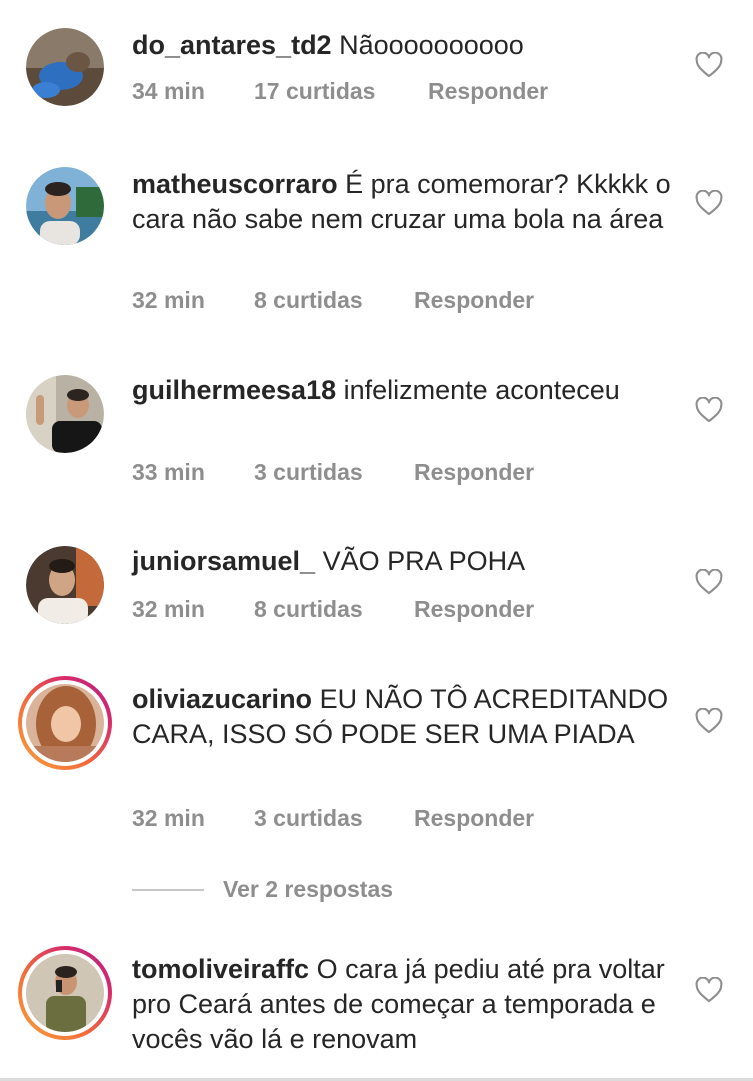  I want to click on comment-body: juniorsamuel_ VÃO PRA POHA, so click(402, 561).